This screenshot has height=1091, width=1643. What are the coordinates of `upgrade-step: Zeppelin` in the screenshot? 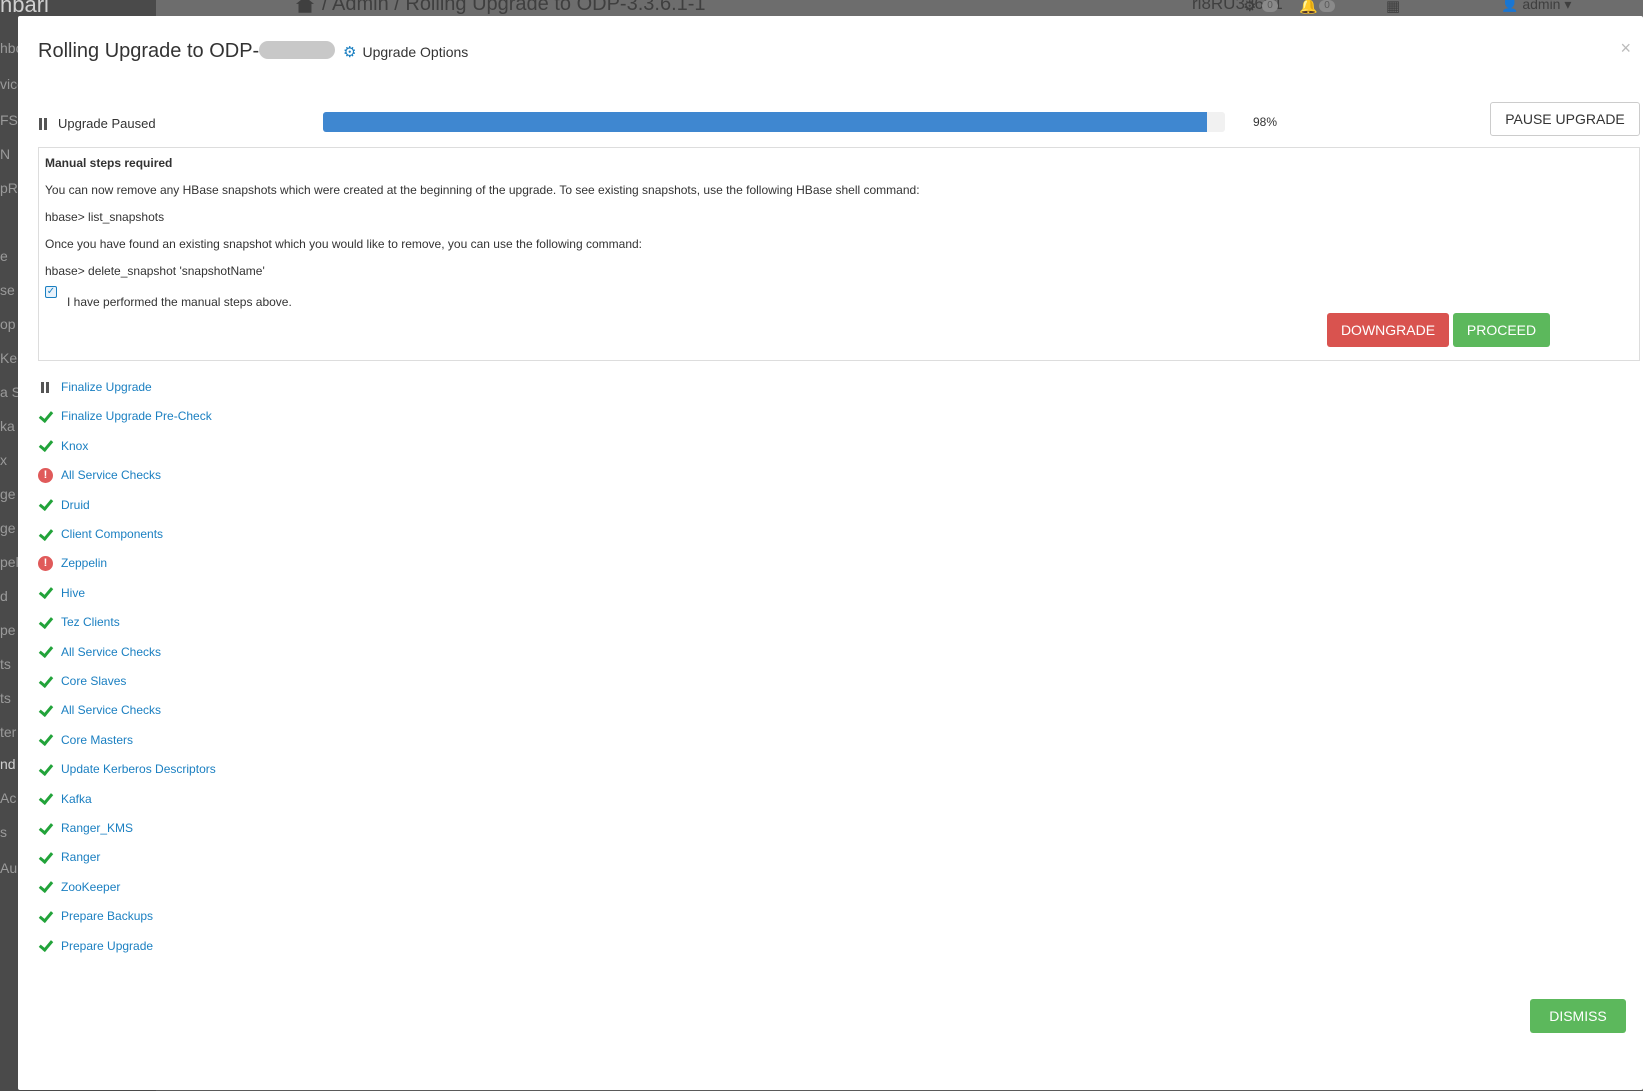 It's located at (72, 563).